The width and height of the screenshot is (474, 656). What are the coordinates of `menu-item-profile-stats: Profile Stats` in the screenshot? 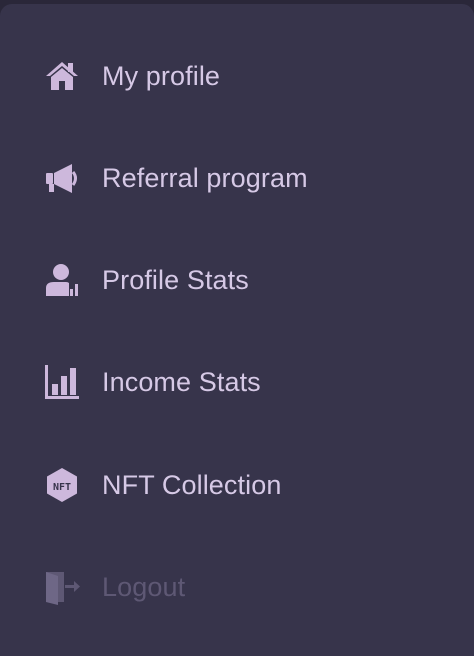 It's located at (237, 280).